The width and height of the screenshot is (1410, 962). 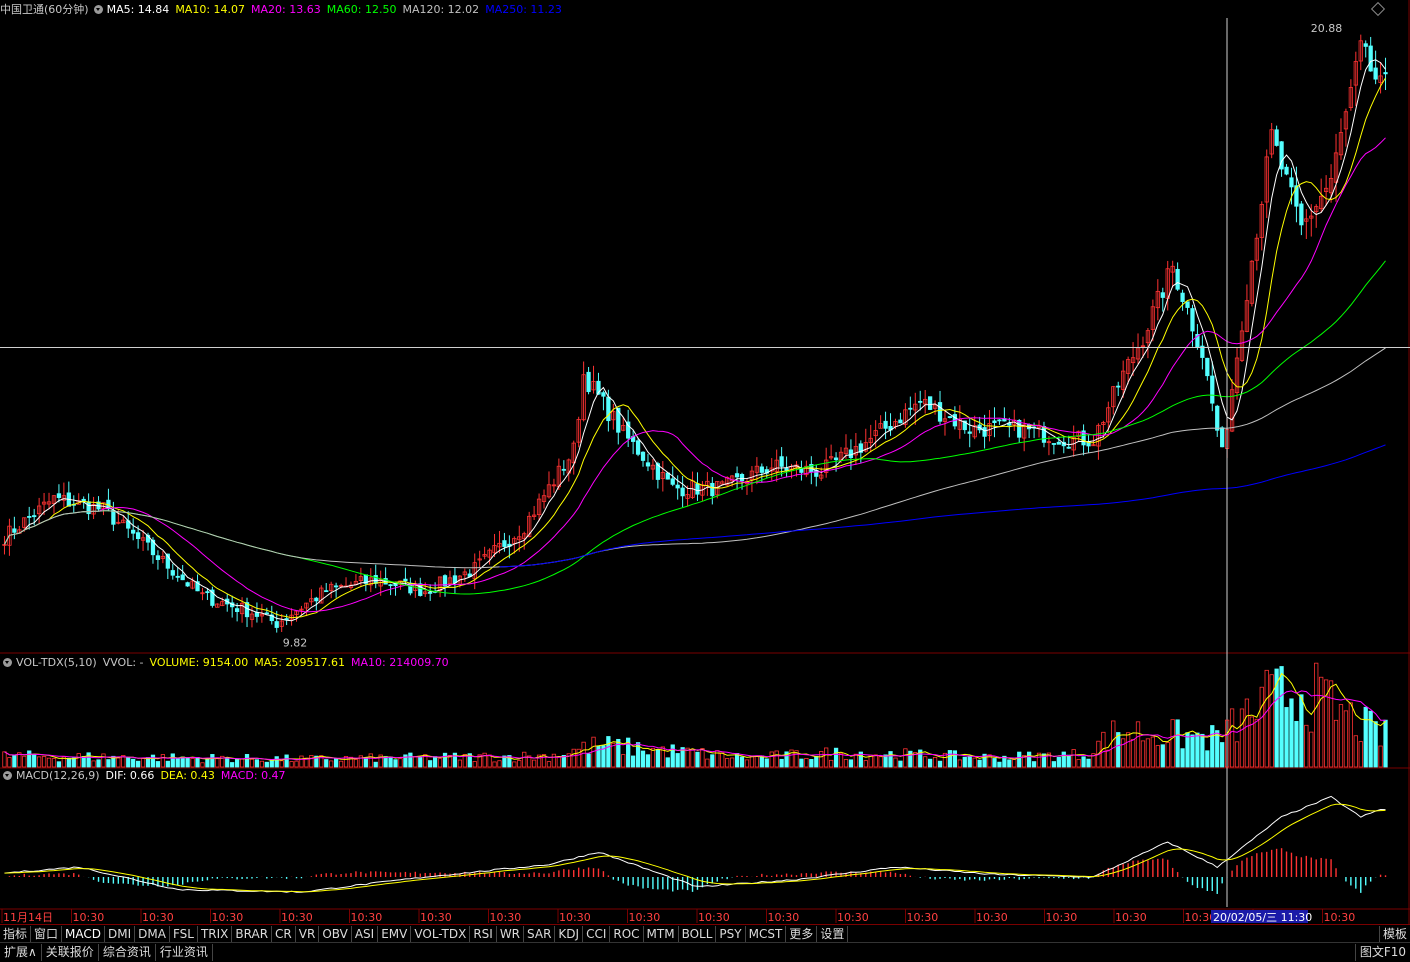 What do you see at coordinates (1262, 917) in the screenshot?
I see `cursor-time-label: 20/02/05/三 11:30` at bounding box center [1262, 917].